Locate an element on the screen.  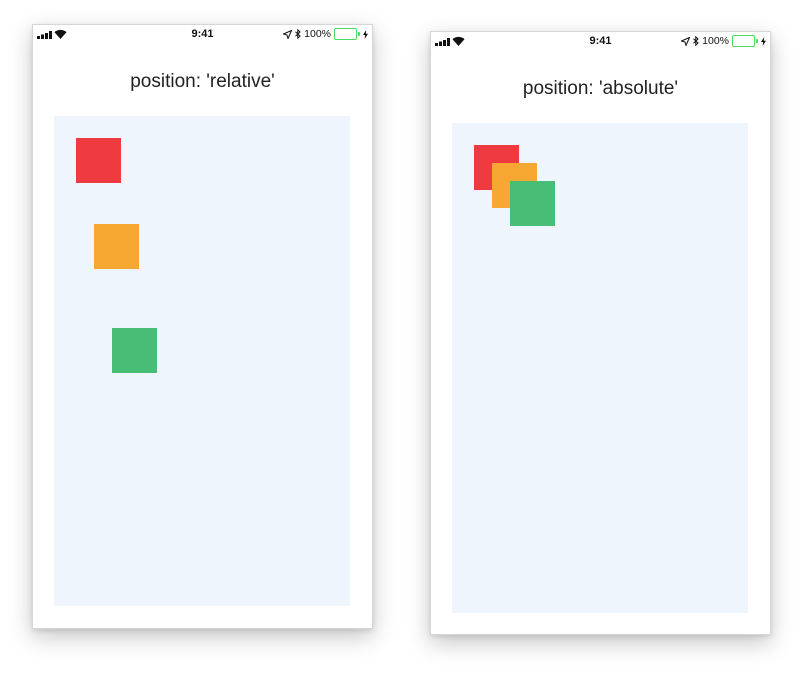
screen-title: position: 'relative' is located at coordinates (202, 81).